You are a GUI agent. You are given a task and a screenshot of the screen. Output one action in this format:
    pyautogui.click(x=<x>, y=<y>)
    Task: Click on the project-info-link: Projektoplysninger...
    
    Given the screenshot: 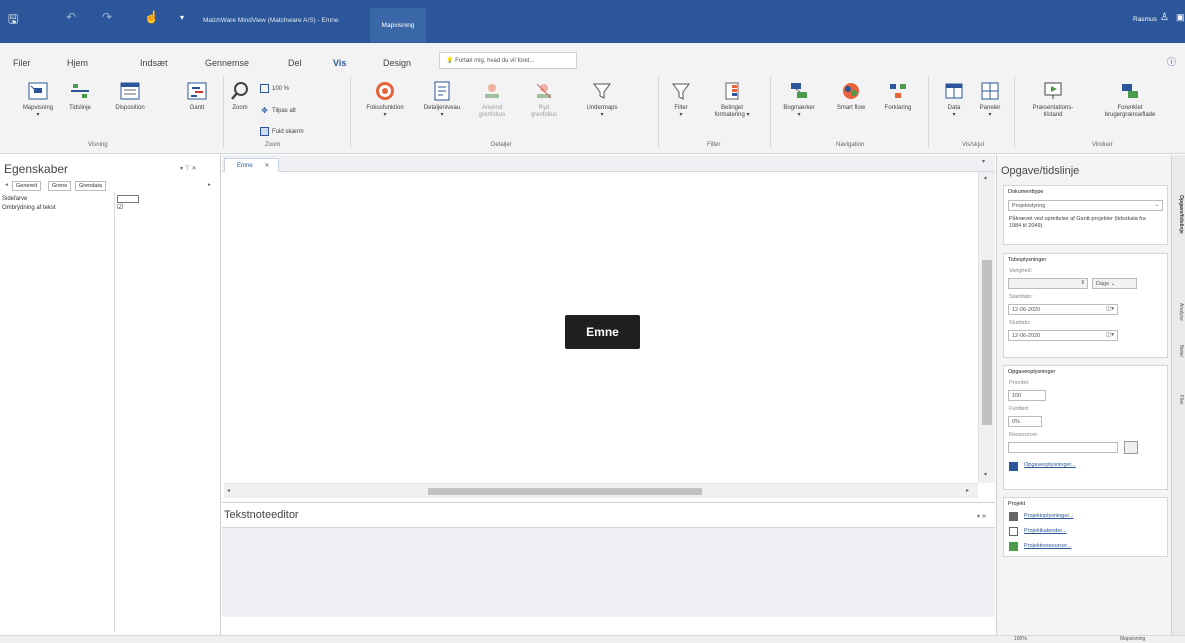 What is the action you would take?
    pyautogui.click(x=1049, y=516)
    